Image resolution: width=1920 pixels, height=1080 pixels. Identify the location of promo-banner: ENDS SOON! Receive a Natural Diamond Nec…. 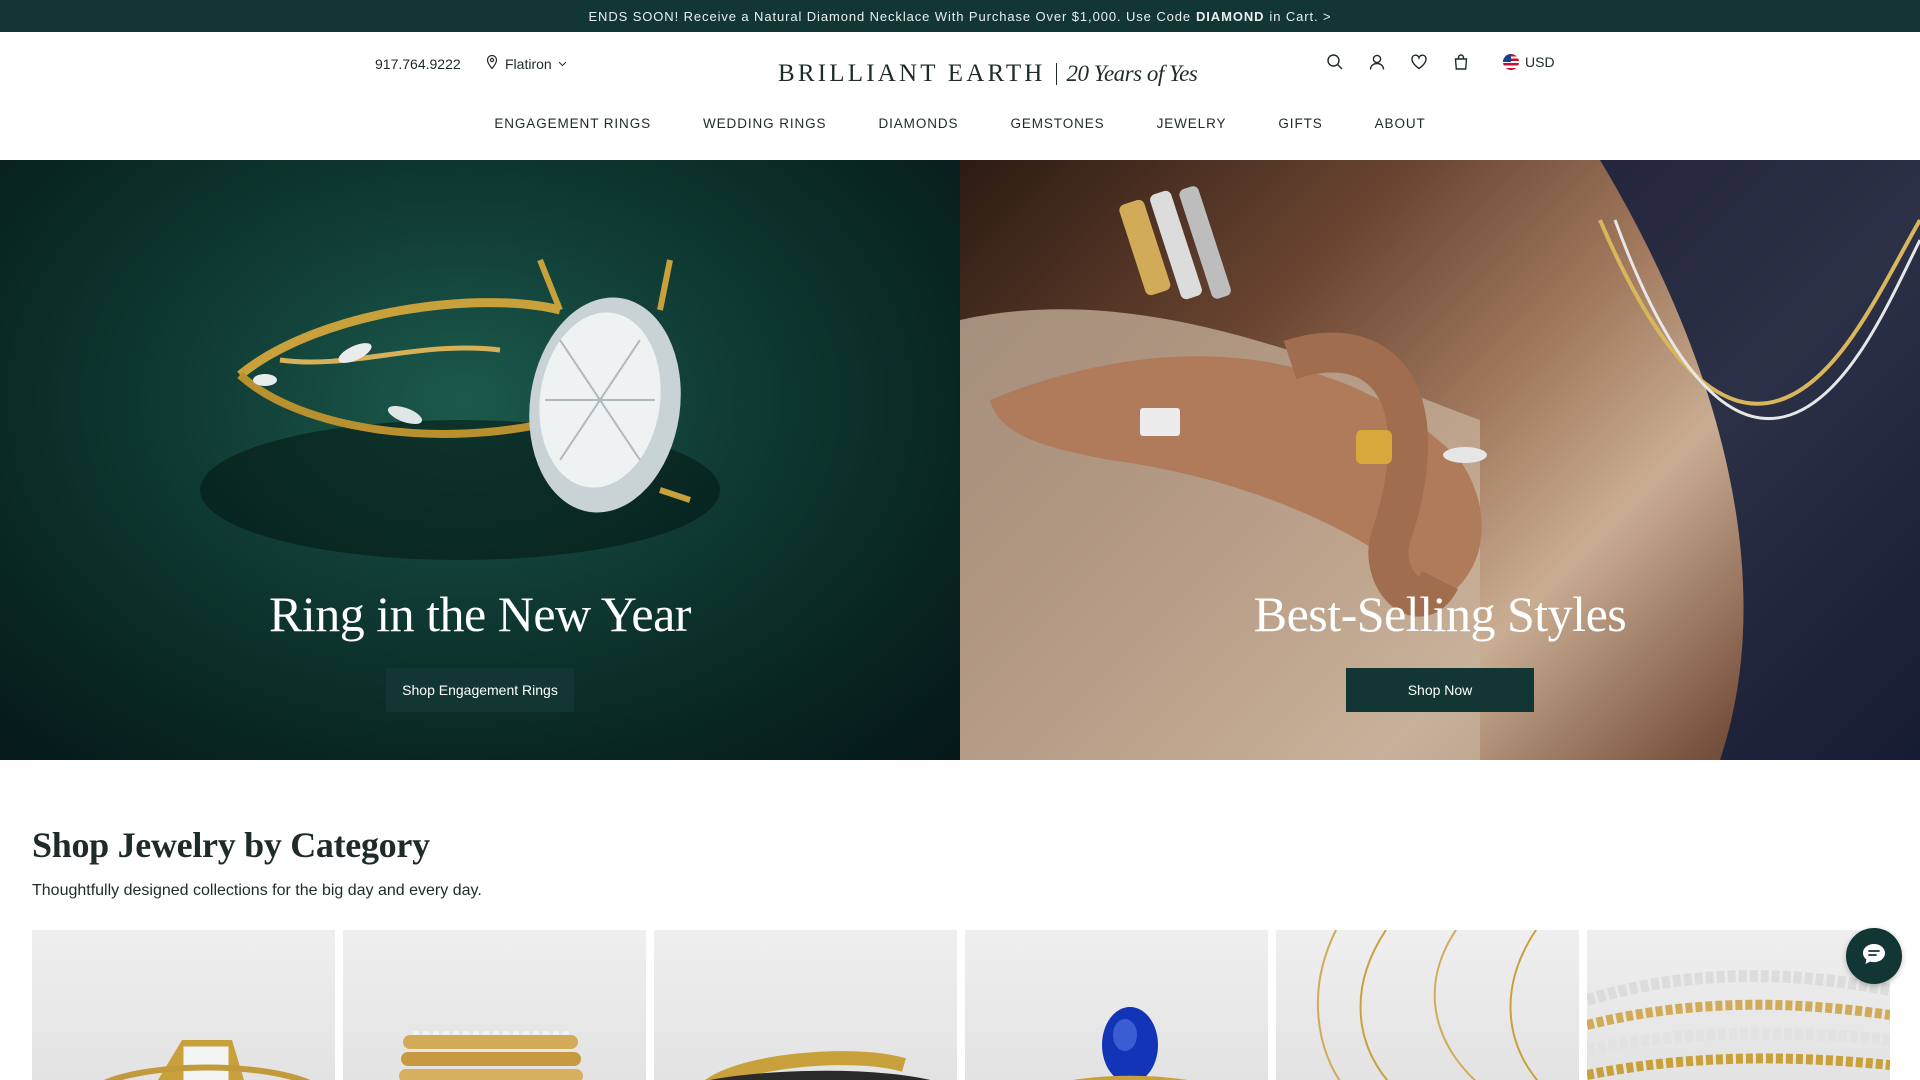
(960, 16).